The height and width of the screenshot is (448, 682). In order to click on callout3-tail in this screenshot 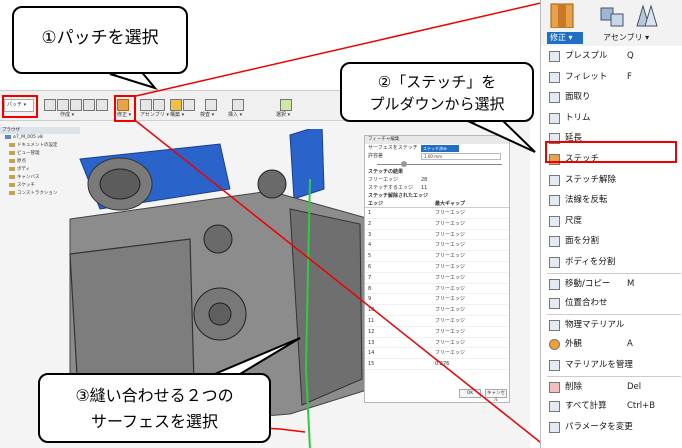, I will do `click(255, 357)`.